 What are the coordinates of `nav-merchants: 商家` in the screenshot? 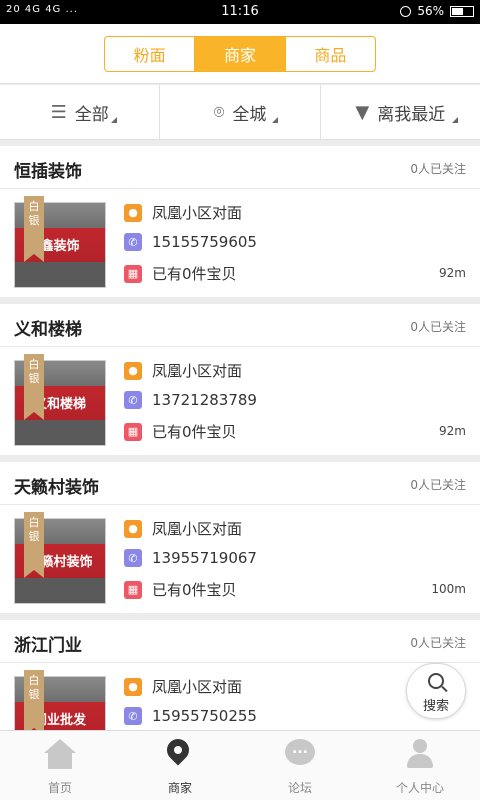 It's located at (180, 765).